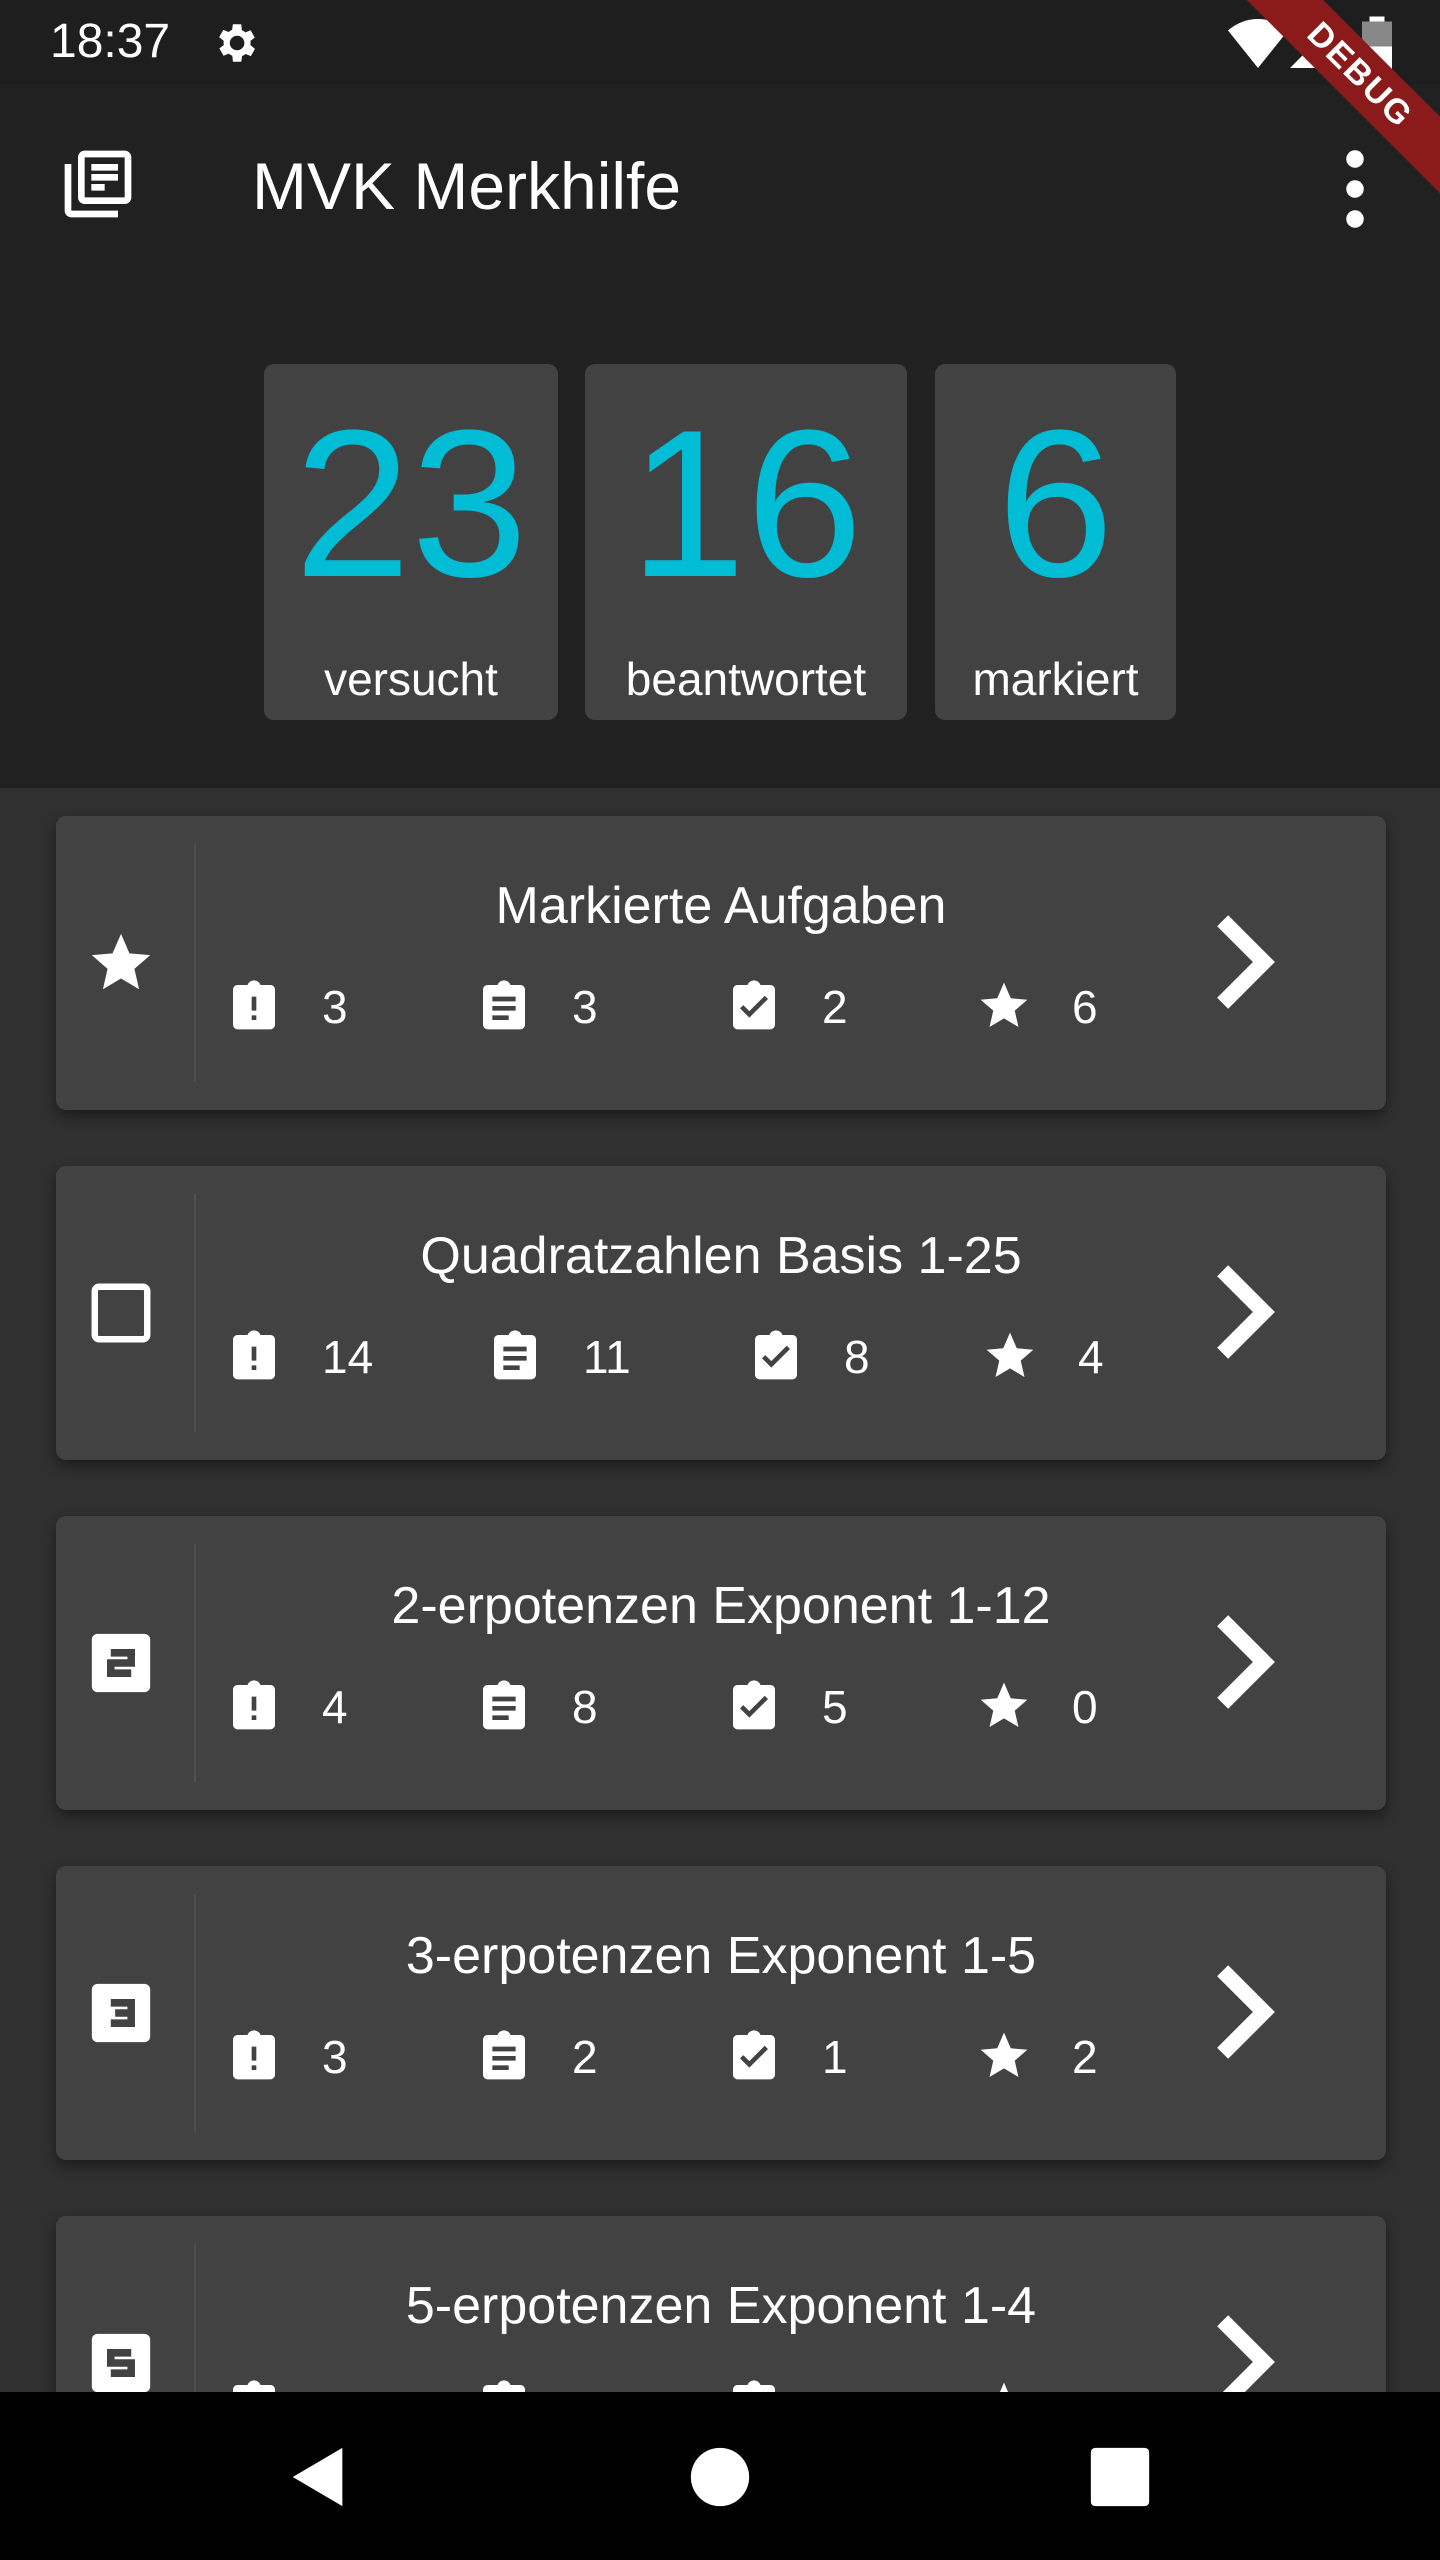 Image resolution: width=1440 pixels, height=2560 pixels. Describe the element at coordinates (721, 2013) in the screenshot. I see `list-item-3-erpotenzen: 3-erpotenzen Exponent 1-5 3 2 1 2` at that location.